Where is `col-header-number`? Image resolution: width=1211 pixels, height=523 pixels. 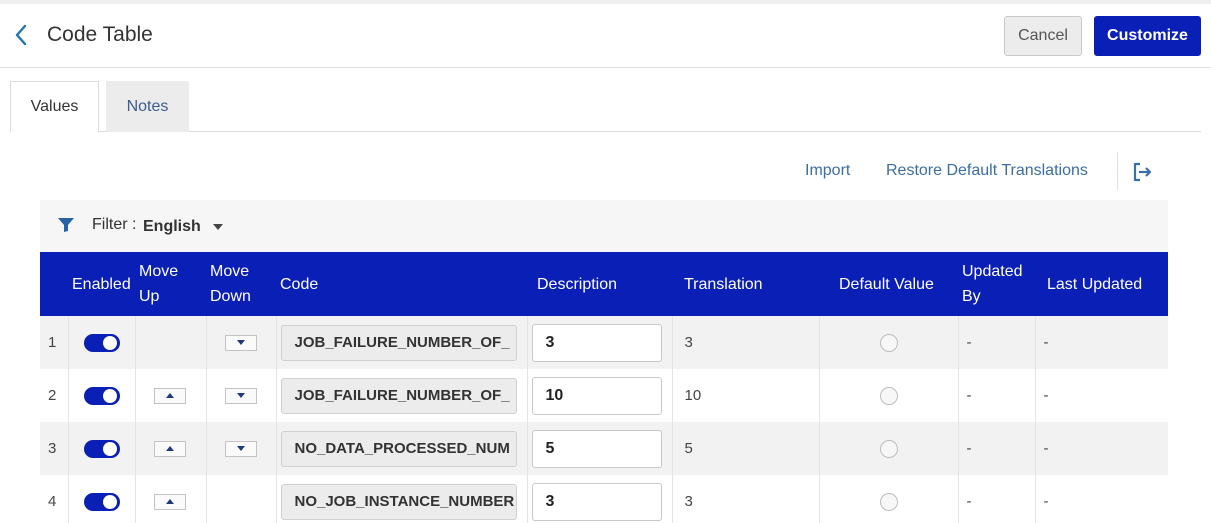
col-header-number is located at coordinates (54, 284).